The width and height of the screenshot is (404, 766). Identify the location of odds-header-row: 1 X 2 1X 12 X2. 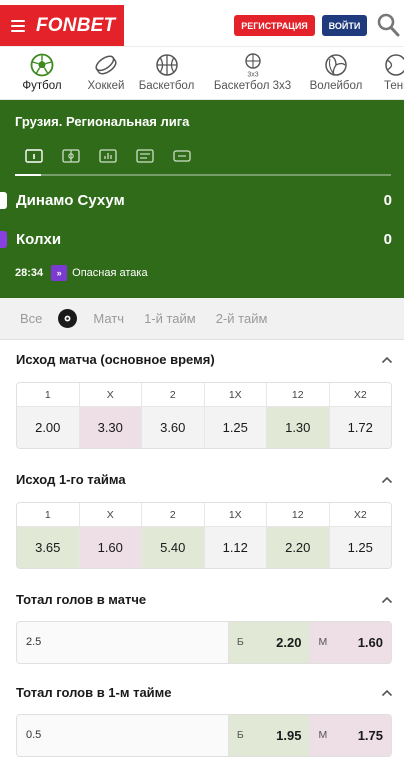
(204, 515).